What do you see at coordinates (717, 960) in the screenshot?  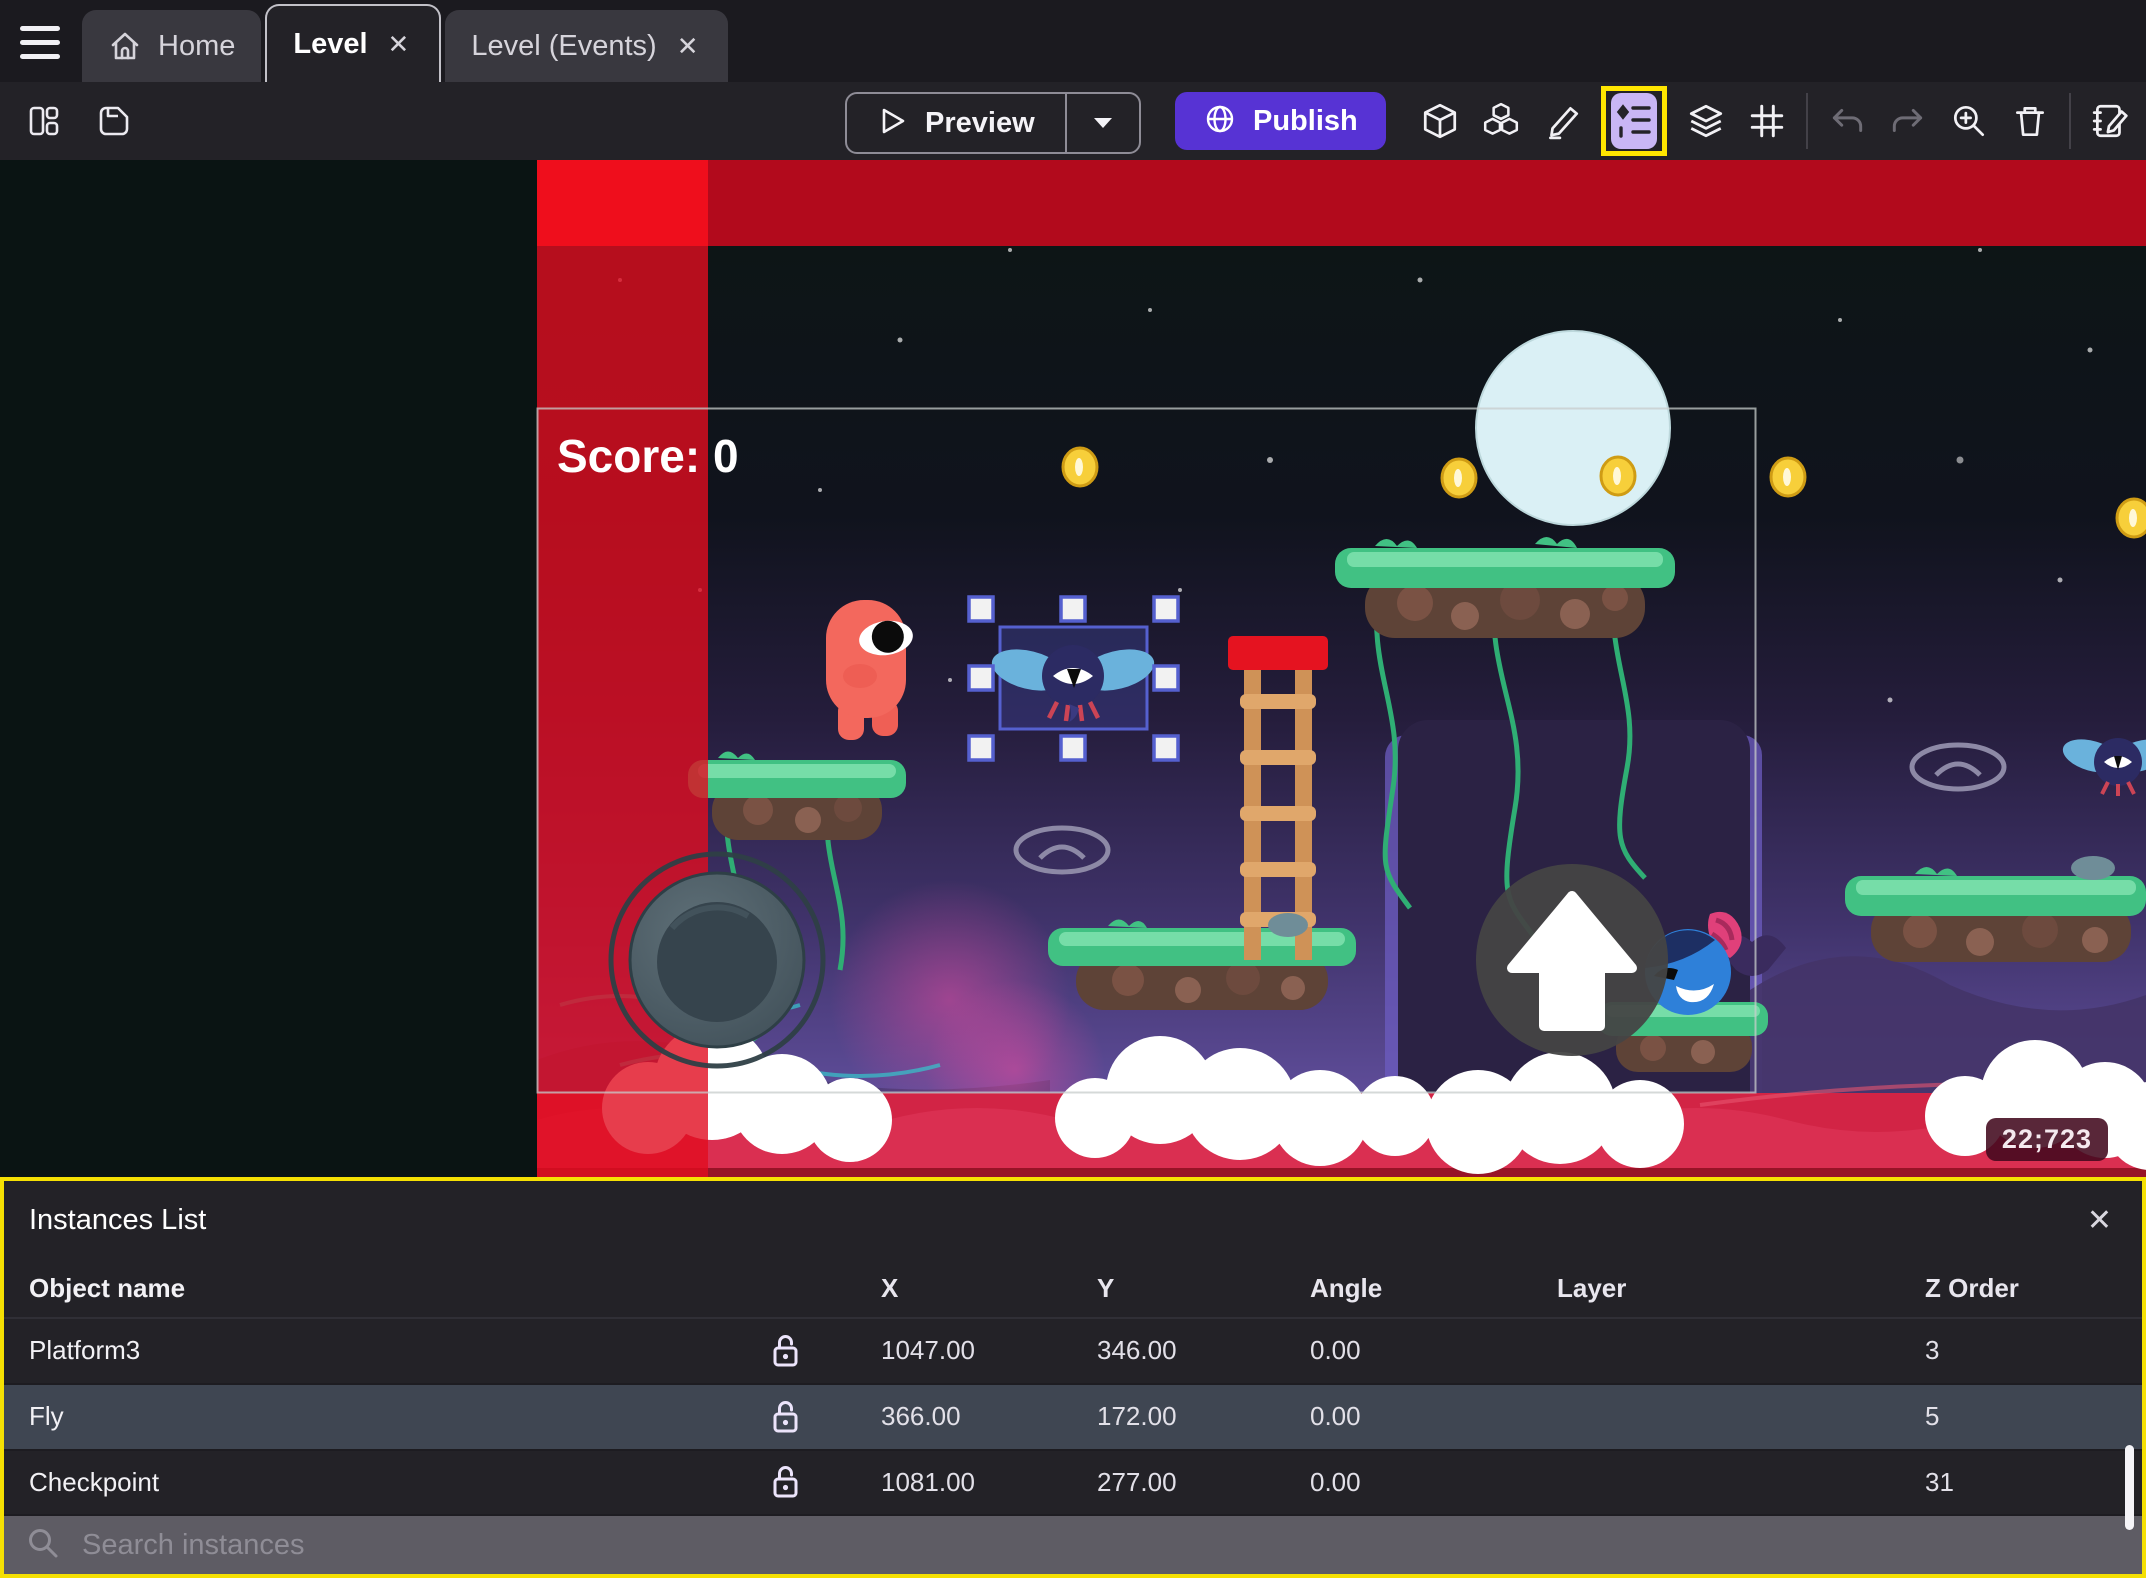 I see `joystick-control` at bounding box center [717, 960].